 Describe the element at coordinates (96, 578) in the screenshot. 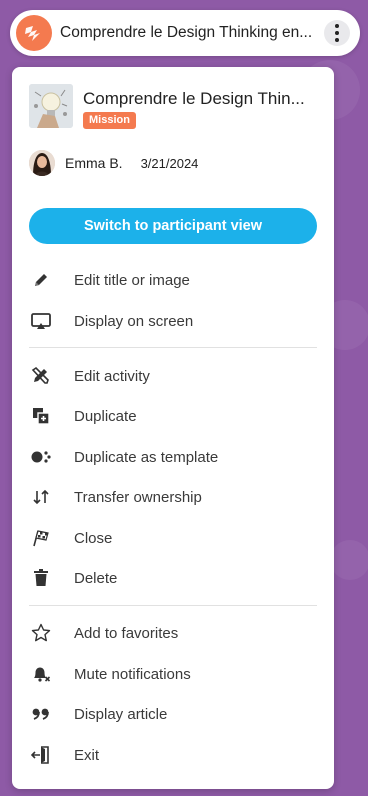

I see `menu-item-label: Delete` at that location.